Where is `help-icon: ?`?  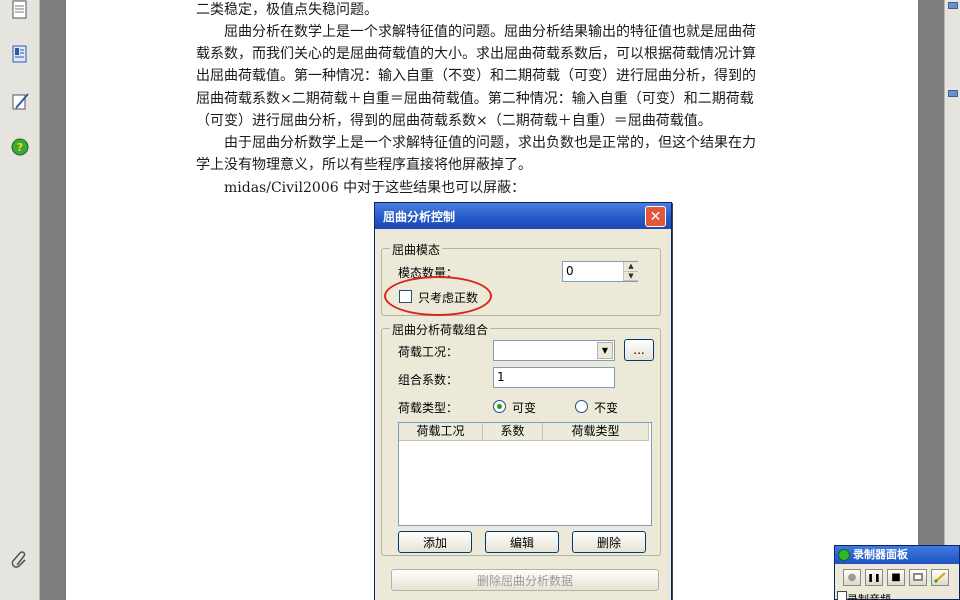
help-icon: ? is located at coordinates (20, 147).